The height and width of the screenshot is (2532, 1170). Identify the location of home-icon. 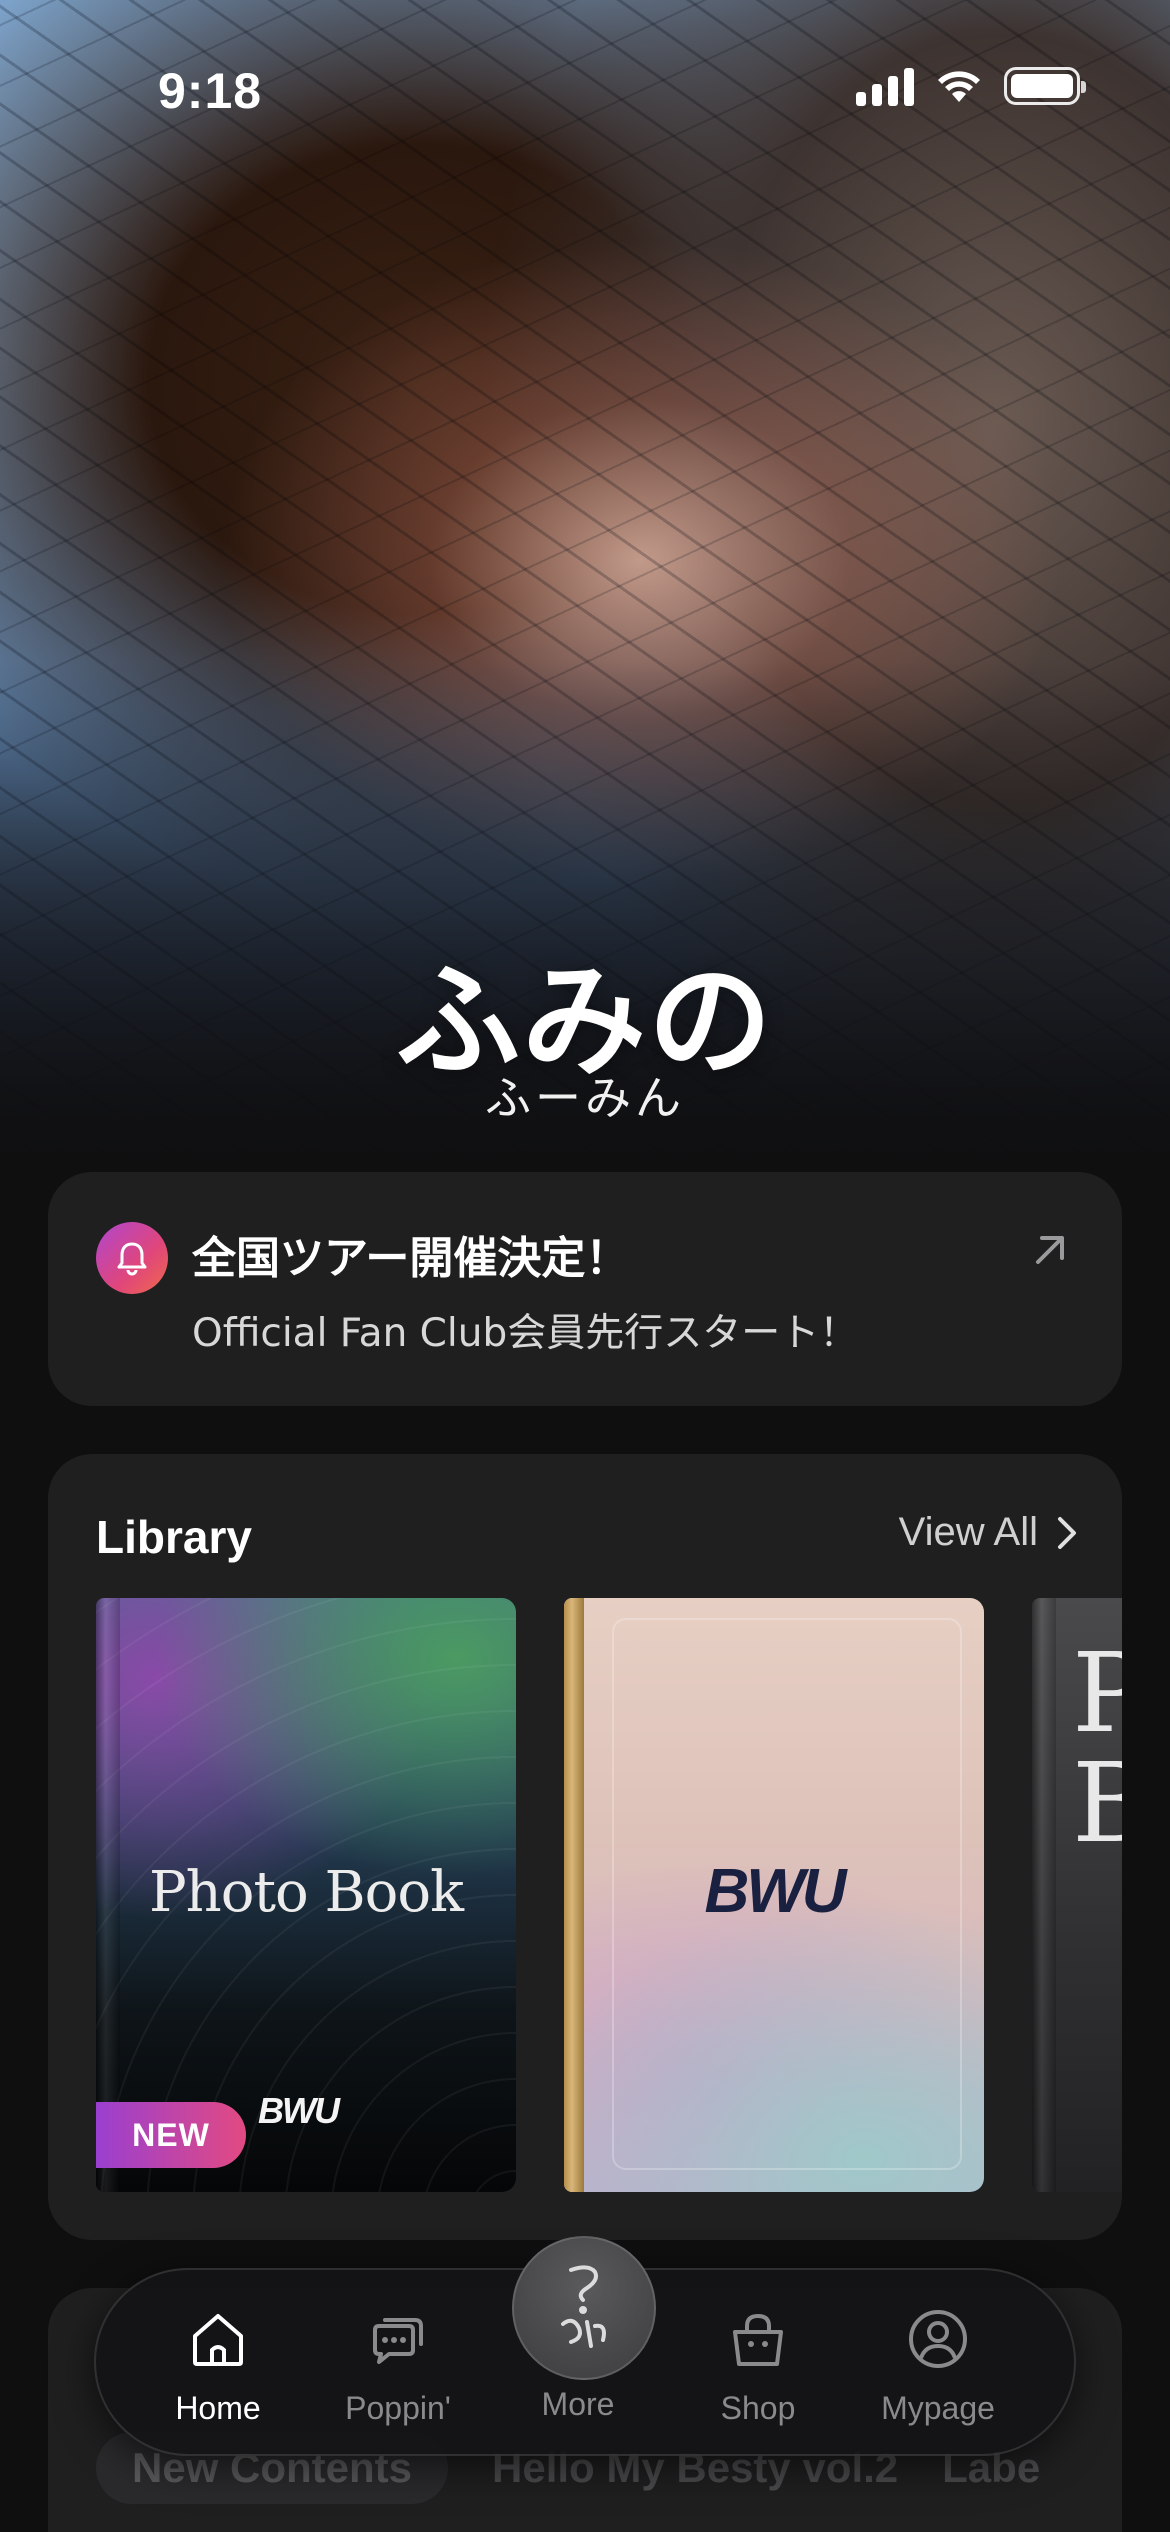
(218, 2340).